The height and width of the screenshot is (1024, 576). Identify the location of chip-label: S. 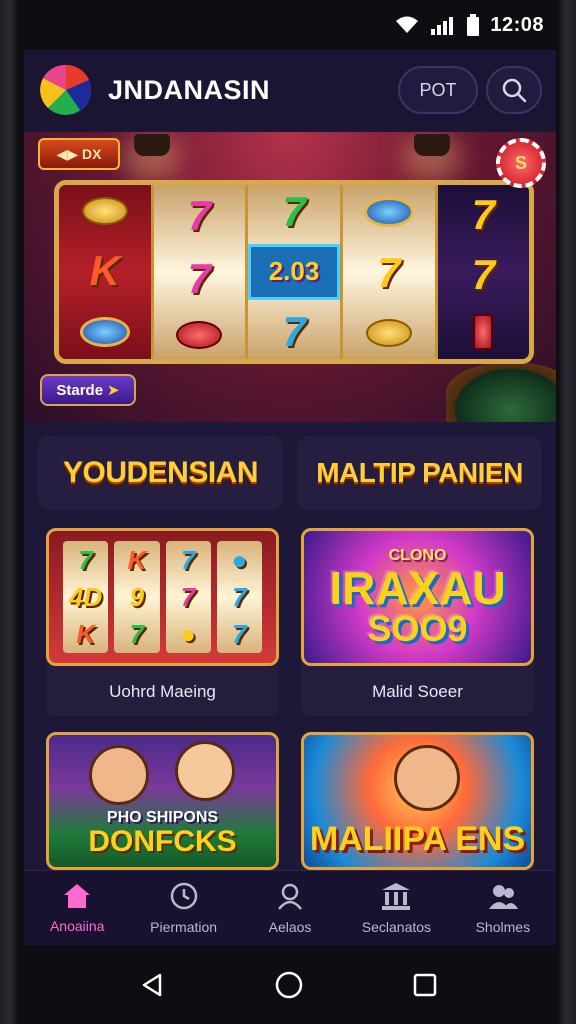
(520, 162).